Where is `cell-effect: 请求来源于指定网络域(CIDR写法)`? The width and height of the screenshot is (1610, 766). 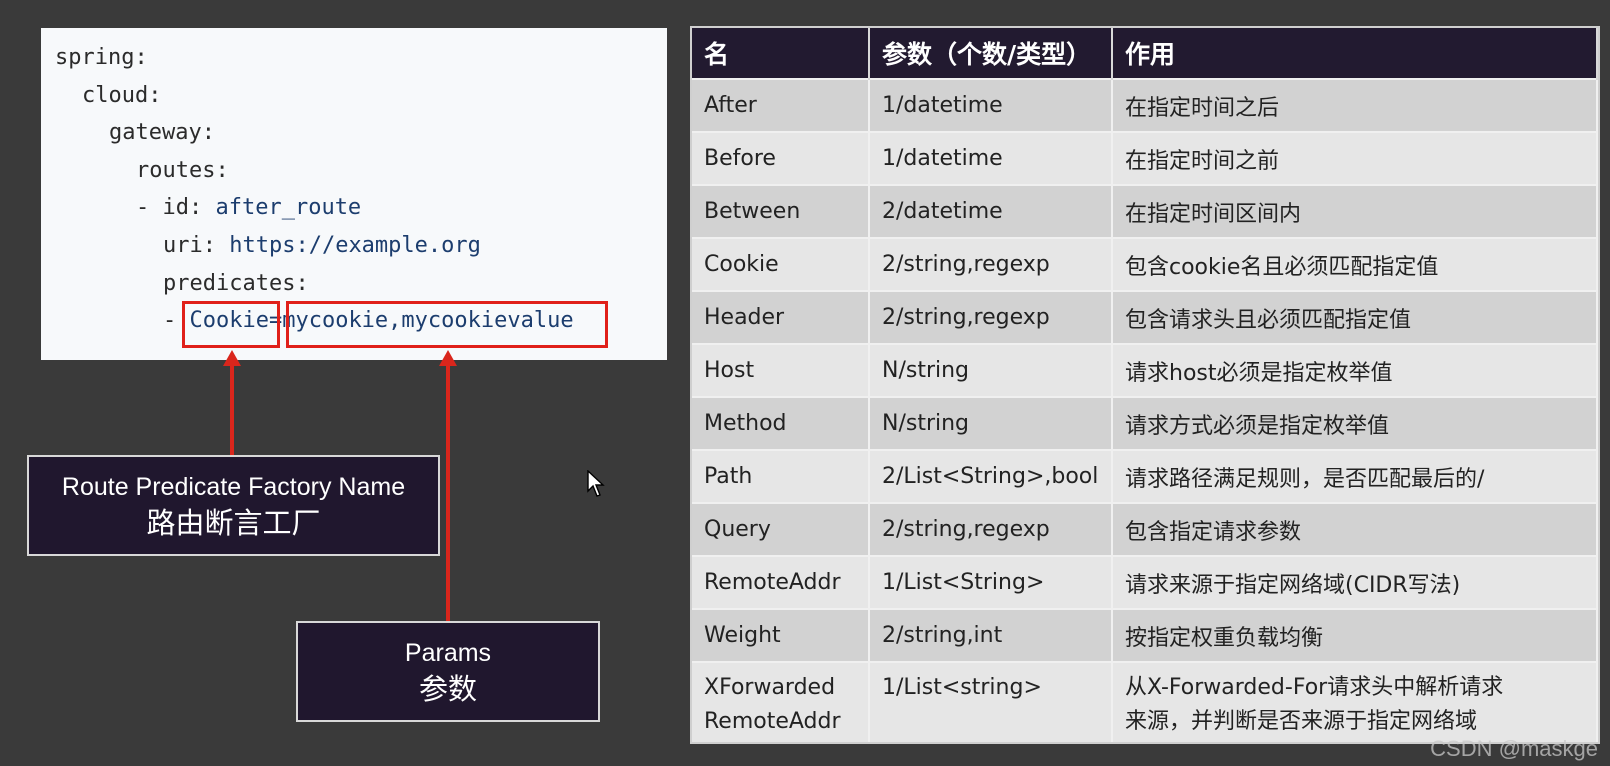
cell-effect: 请求来源于指定网络域(CIDR写法) is located at coordinates (1355, 582).